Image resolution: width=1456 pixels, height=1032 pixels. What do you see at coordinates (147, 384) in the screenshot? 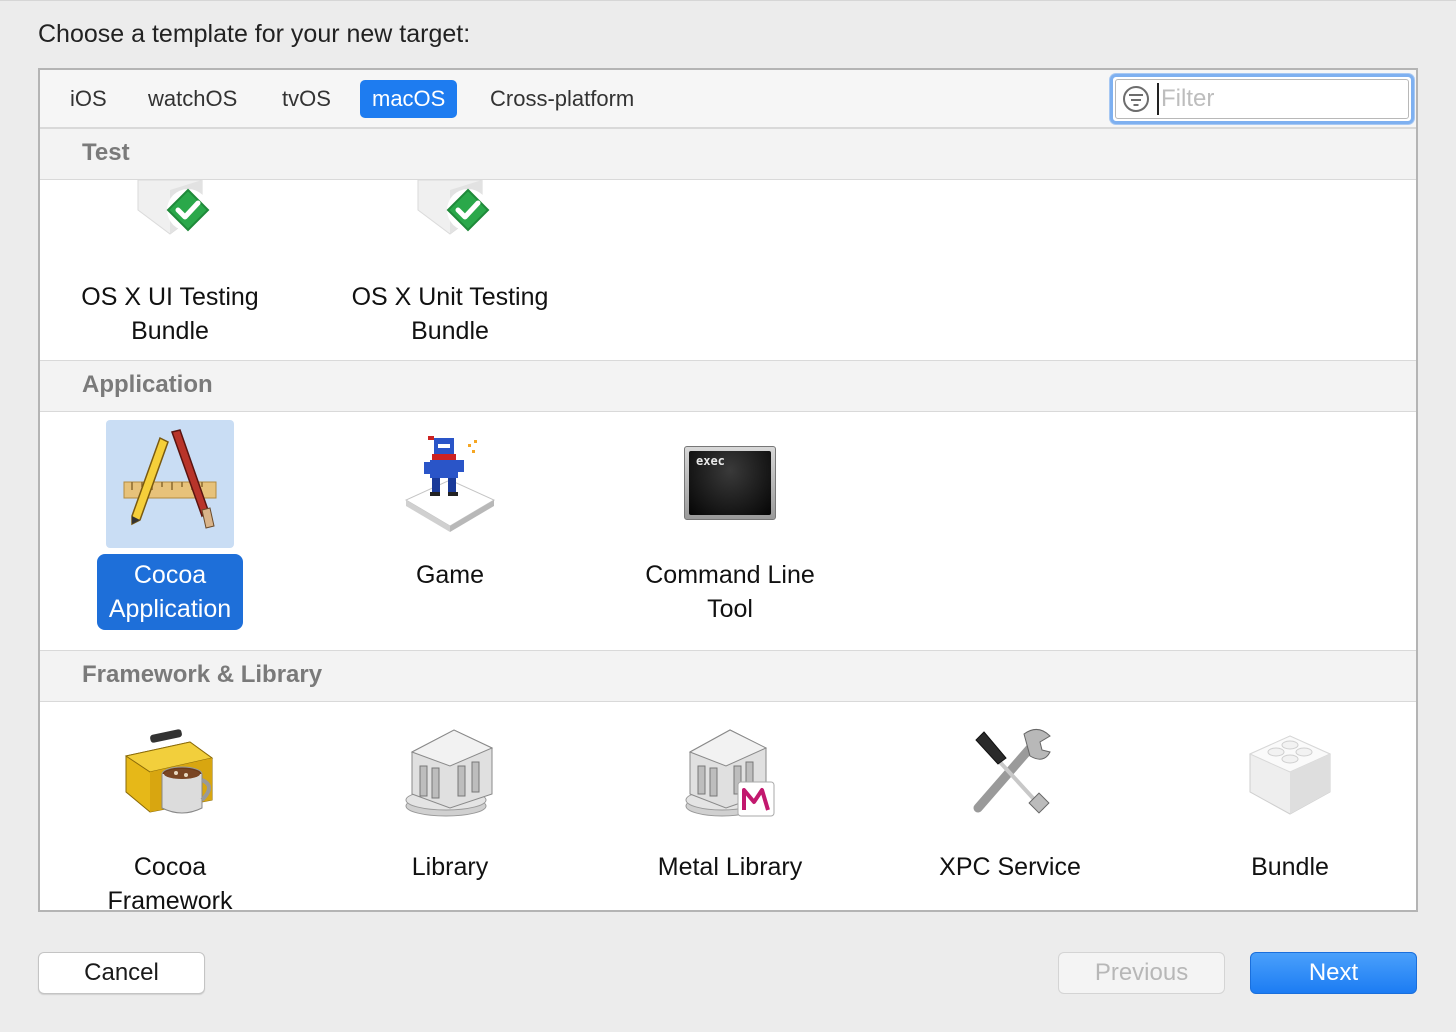
I see `section-title: Application` at bounding box center [147, 384].